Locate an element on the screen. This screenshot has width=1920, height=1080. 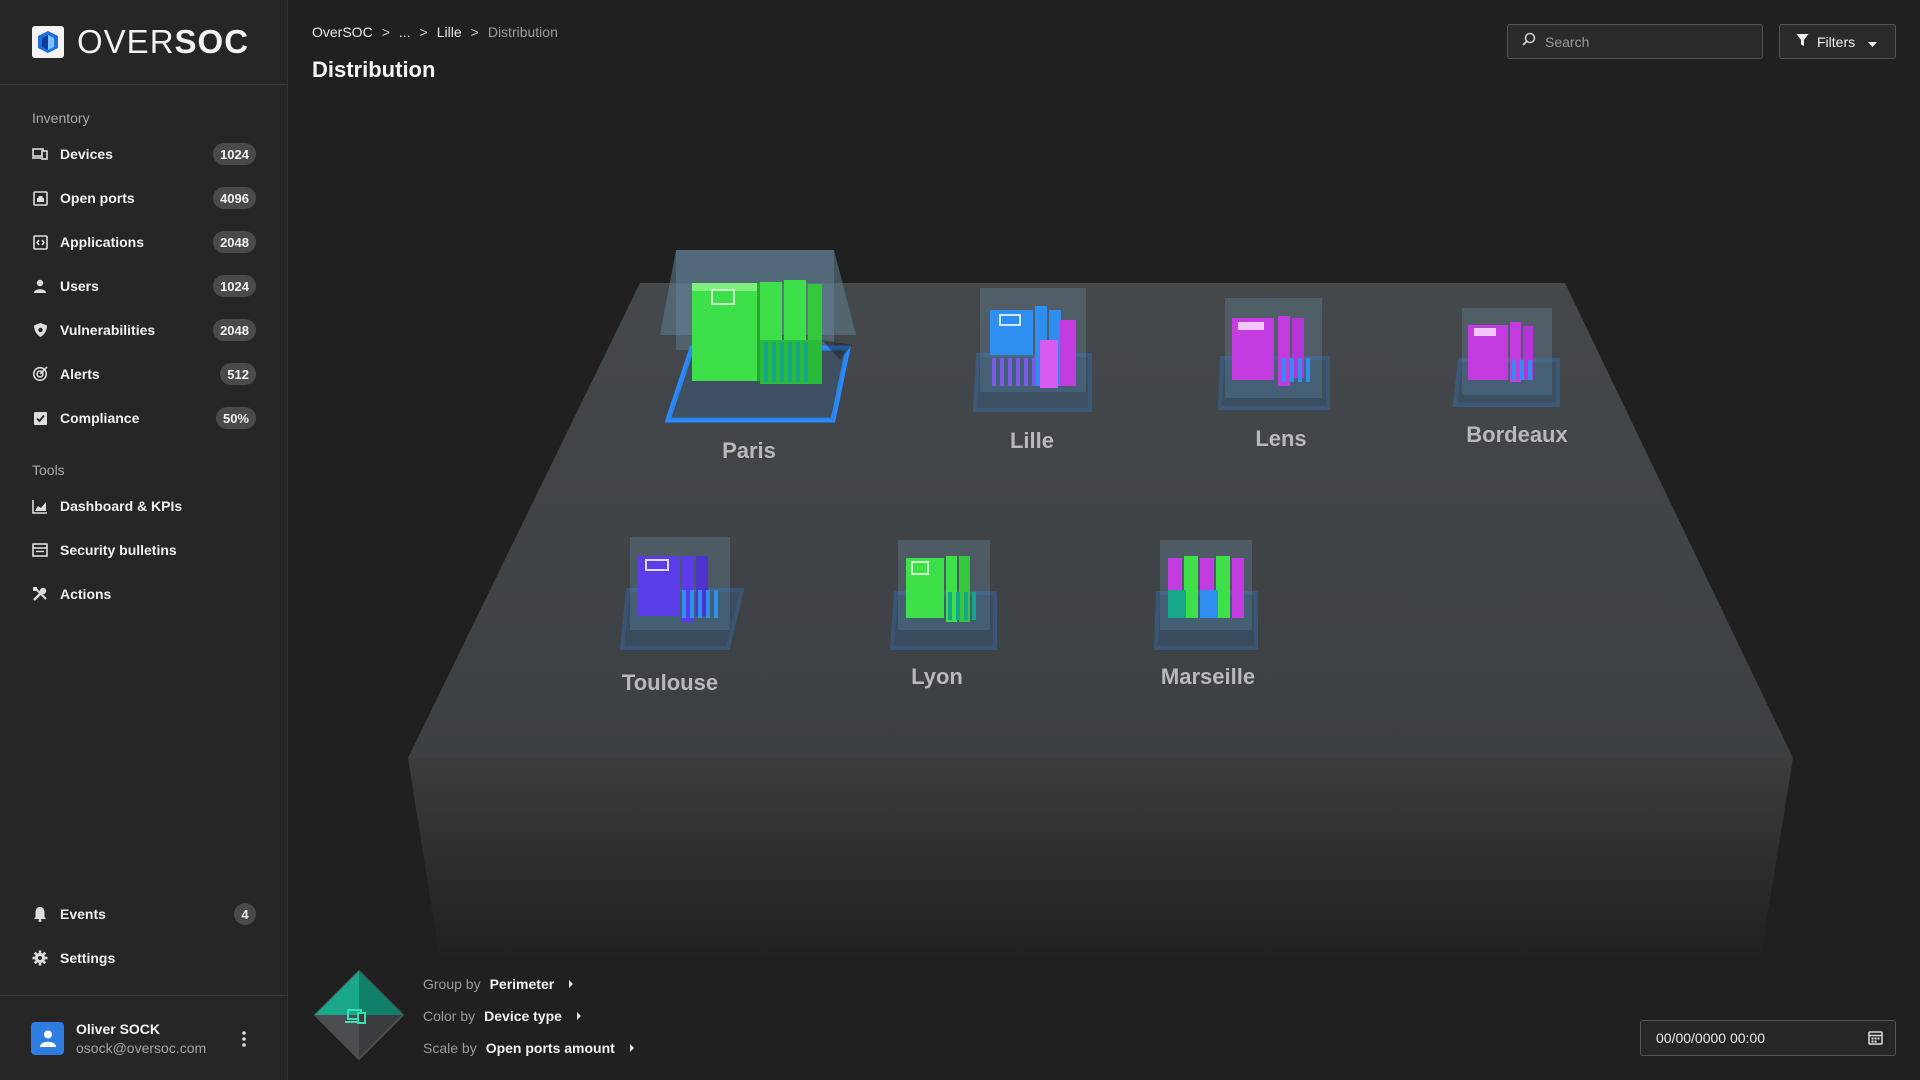
user-profile: Oliver SOCK osock@oversoc.com is located at coordinates (144, 1037).